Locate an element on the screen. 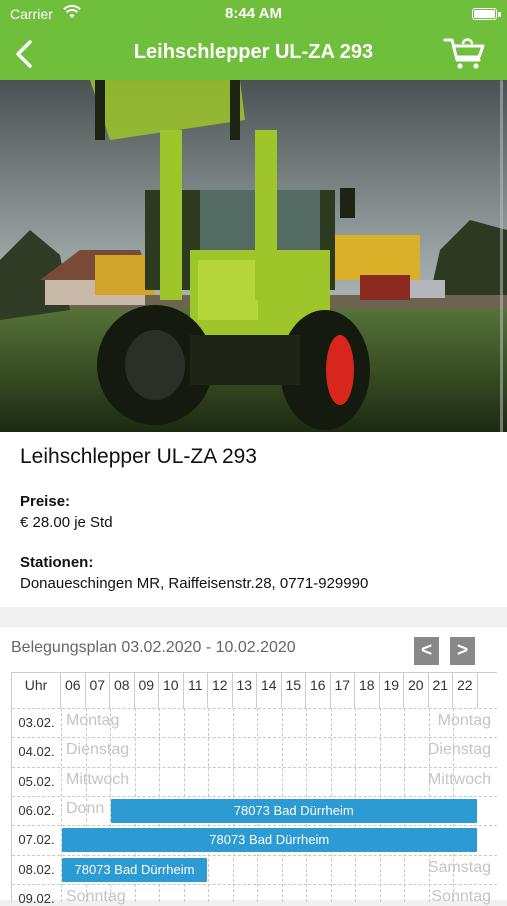  row-date: 05.02. is located at coordinates (36, 781).